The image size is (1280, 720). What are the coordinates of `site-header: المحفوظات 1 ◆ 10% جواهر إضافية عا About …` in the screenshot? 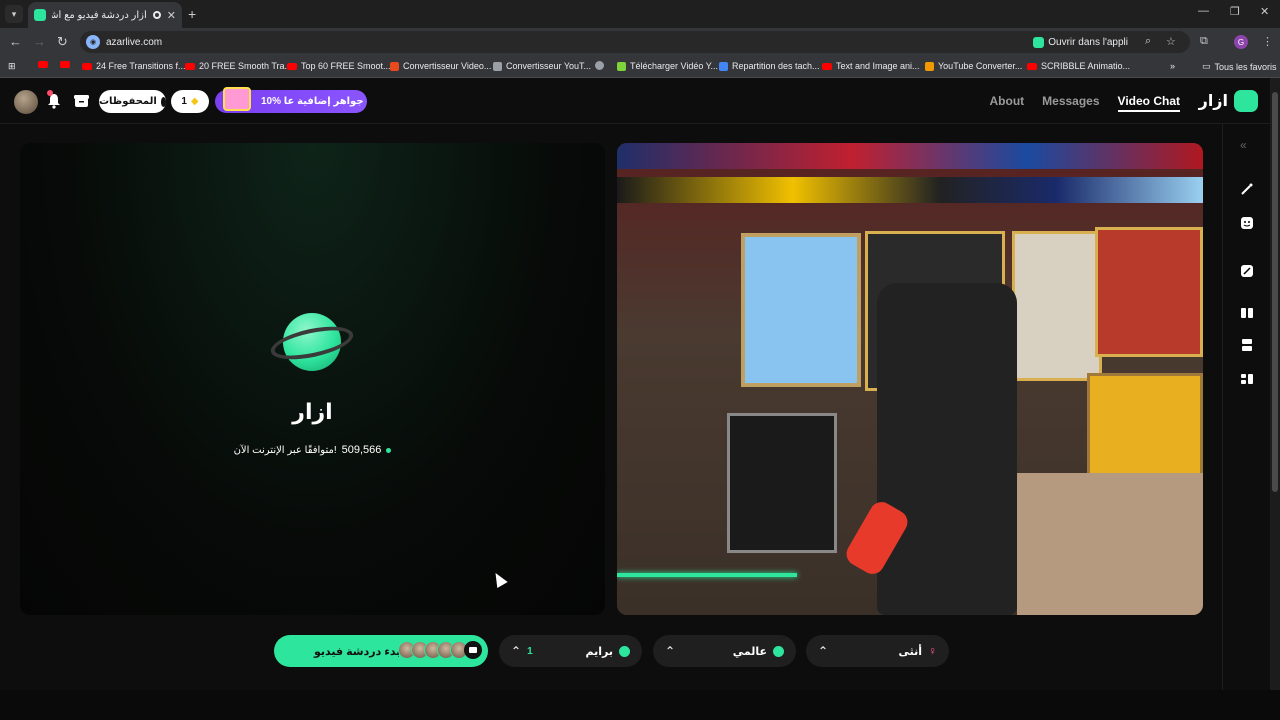 It's located at (635, 101).